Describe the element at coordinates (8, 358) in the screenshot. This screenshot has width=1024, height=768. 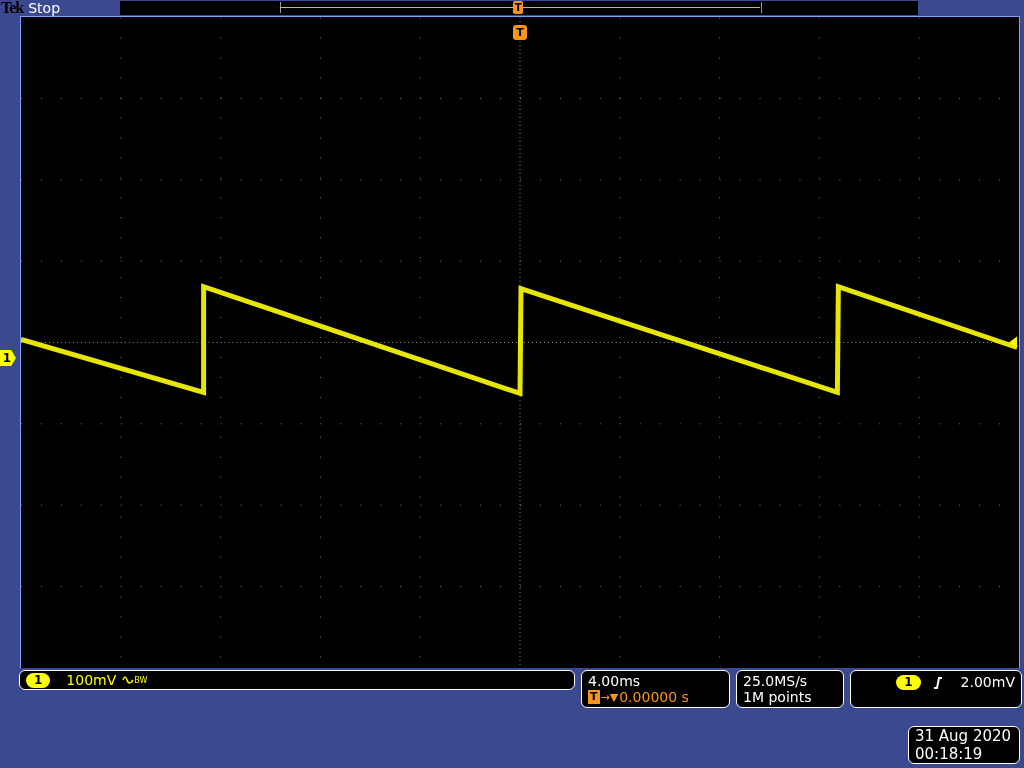
I see `channel-marker: 1` at that location.